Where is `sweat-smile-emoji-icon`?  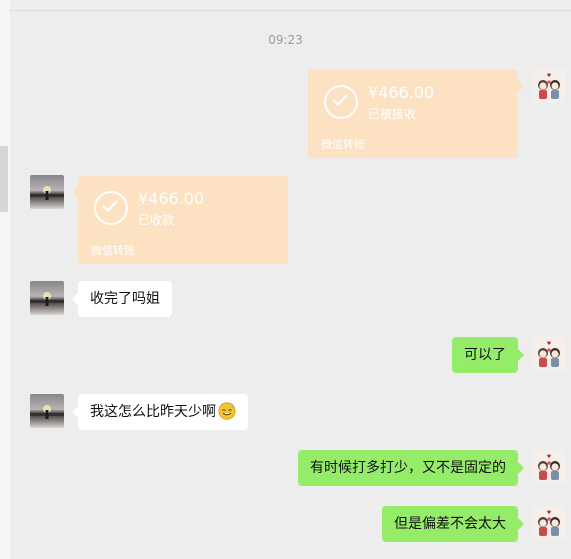
sweat-smile-emoji-icon is located at coordinates (227, 411).